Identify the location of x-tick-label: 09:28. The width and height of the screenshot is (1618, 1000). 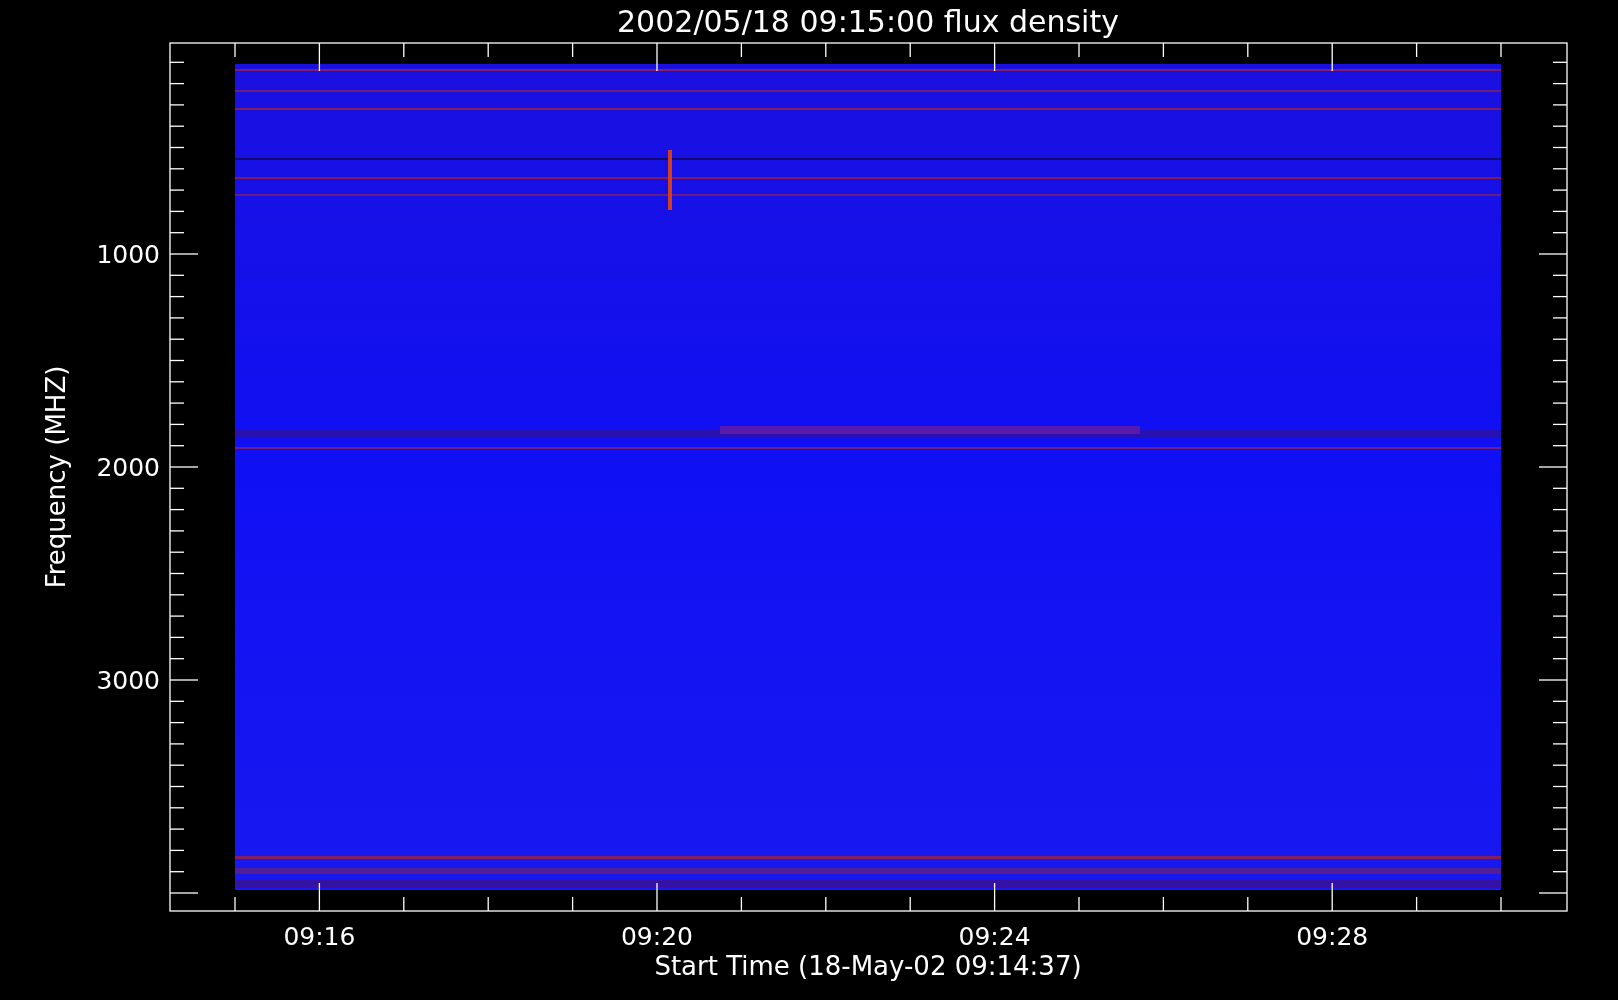
(1332, 936).